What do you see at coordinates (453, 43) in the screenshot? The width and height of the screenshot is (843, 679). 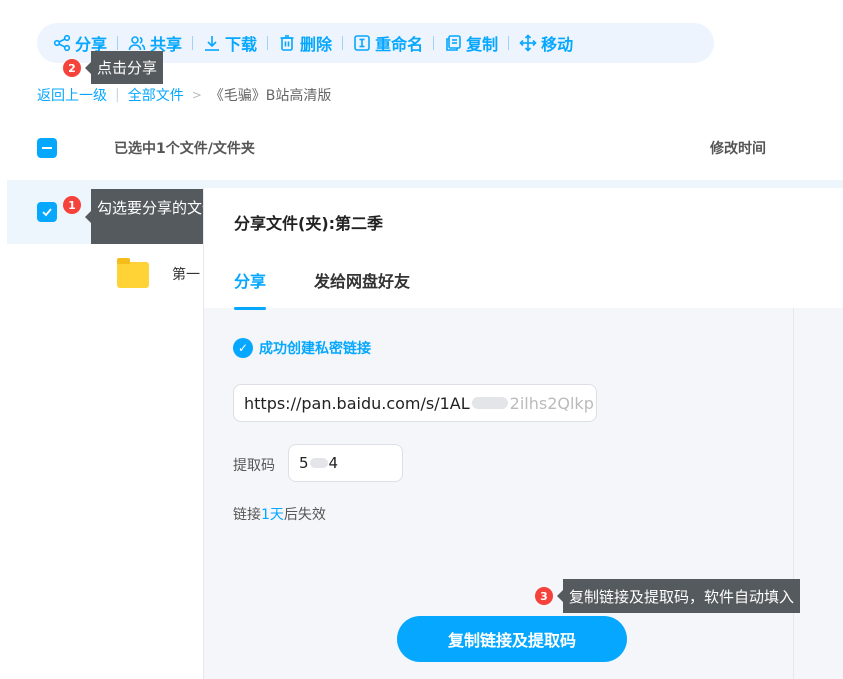 I see `copy-icon` at bounding box center [453, 43].